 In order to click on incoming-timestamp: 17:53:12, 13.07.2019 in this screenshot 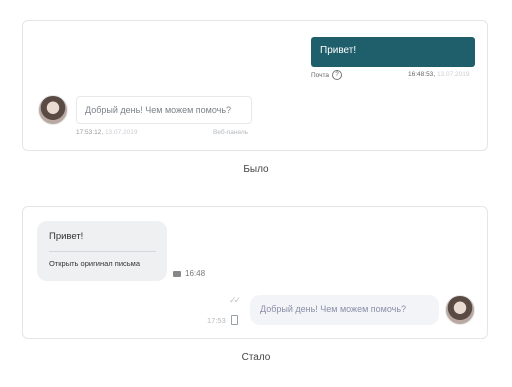, I will do `click(107, 132)`.